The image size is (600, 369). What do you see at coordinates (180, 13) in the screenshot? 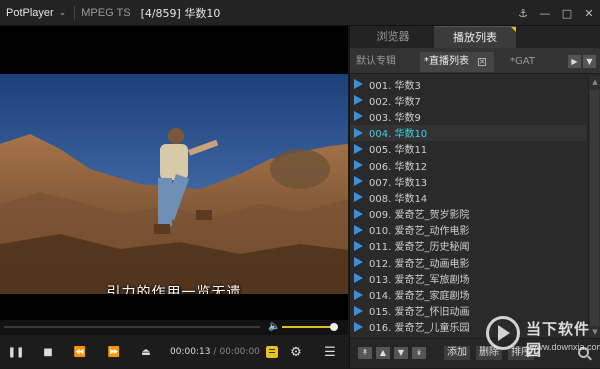
I see `media-title: [4/859] 华数10` at bounding box center [180, 13].